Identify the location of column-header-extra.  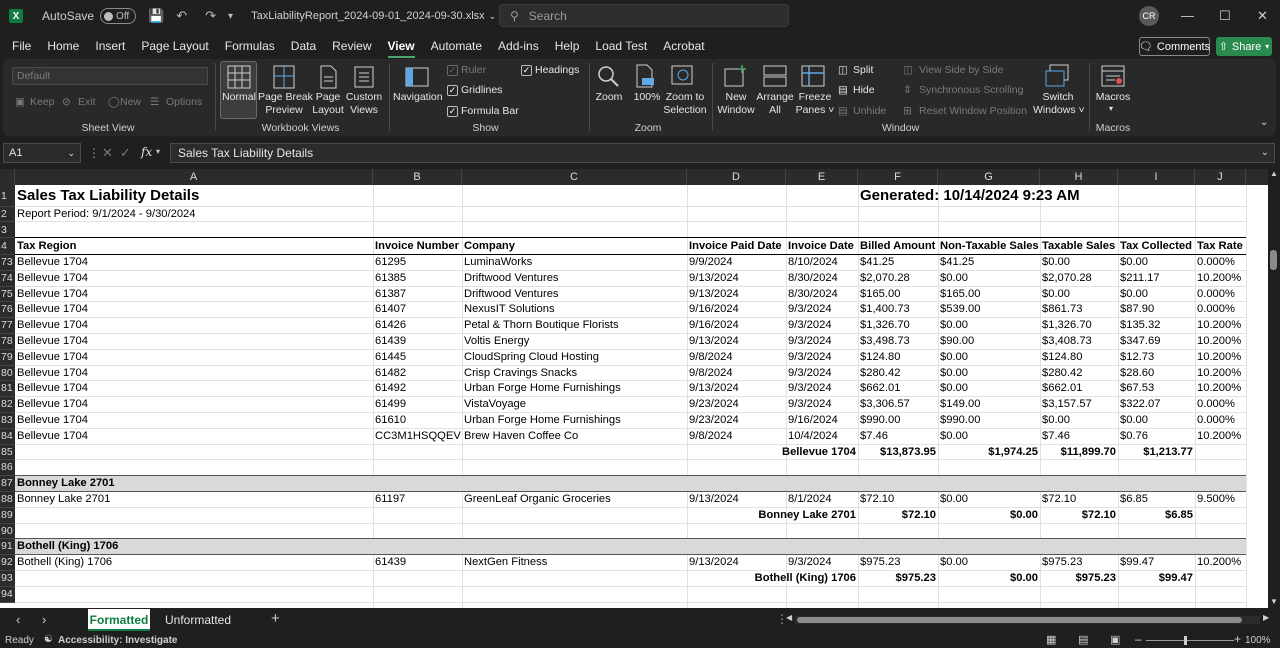
(1257, 177).